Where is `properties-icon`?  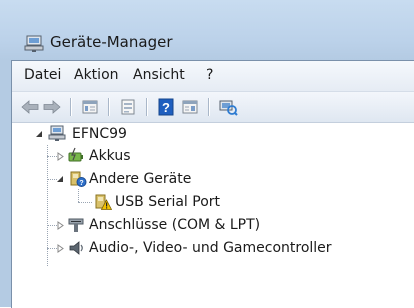
properties-icon is located at coordinates (128, 107).